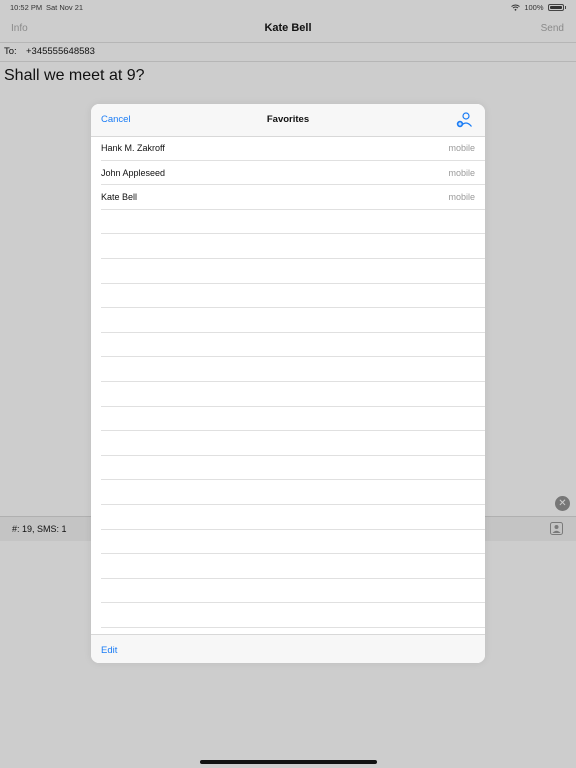  Describe the element at coordinates (133, 148) in the screenshot. I see `contact-name: Hank M. Zakroff` at that location.